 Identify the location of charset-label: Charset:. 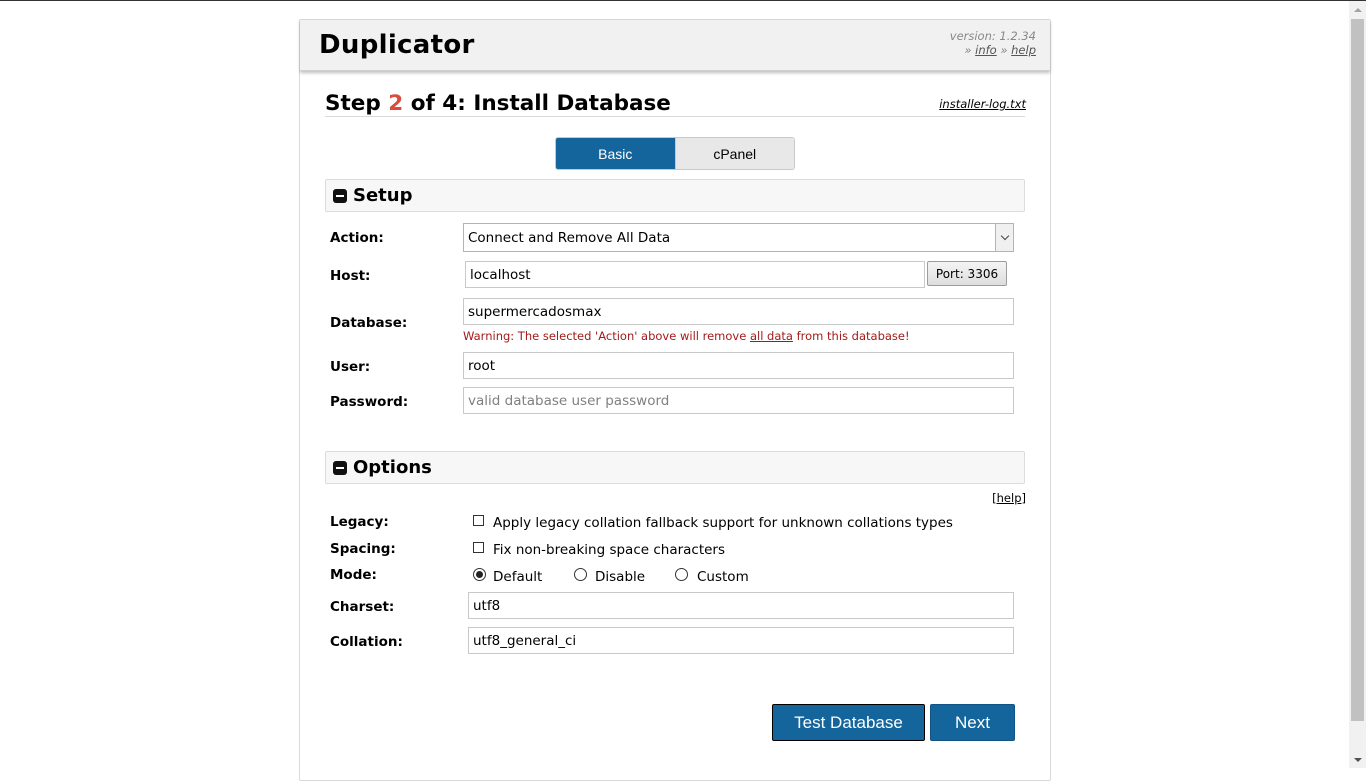
(362, 607).